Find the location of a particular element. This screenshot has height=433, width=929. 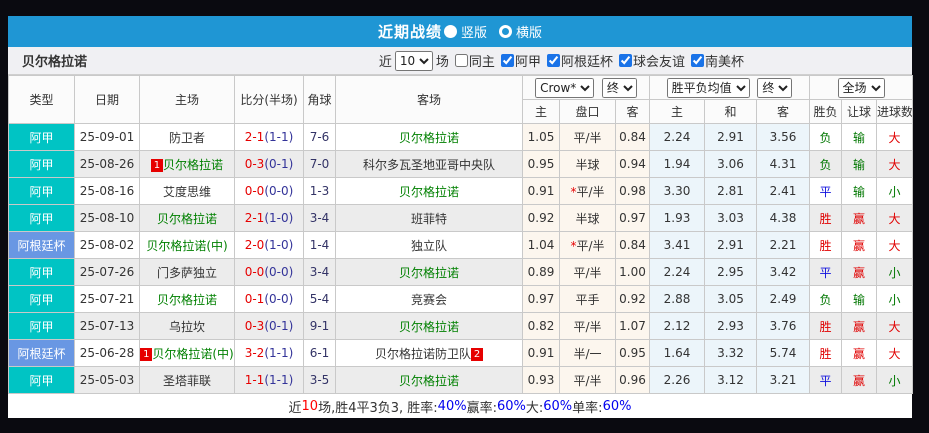

filter-checkbox: 球会友谊 is located at coordinates (651, 60).